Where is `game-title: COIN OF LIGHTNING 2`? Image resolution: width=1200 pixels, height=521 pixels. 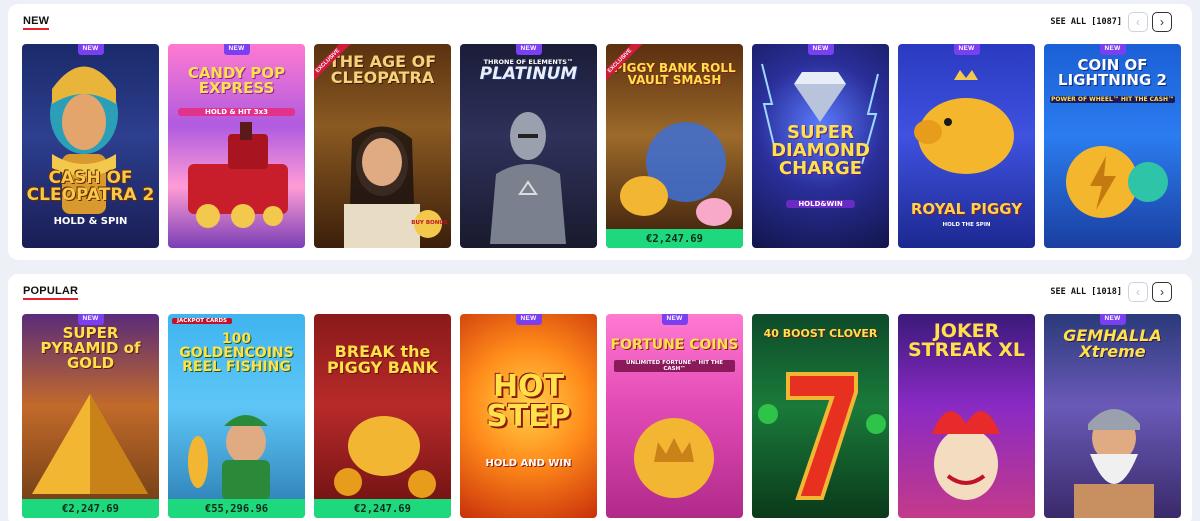 game-title: COIN OF LIGHTNING 2 is located at coordinates (1112, 72).